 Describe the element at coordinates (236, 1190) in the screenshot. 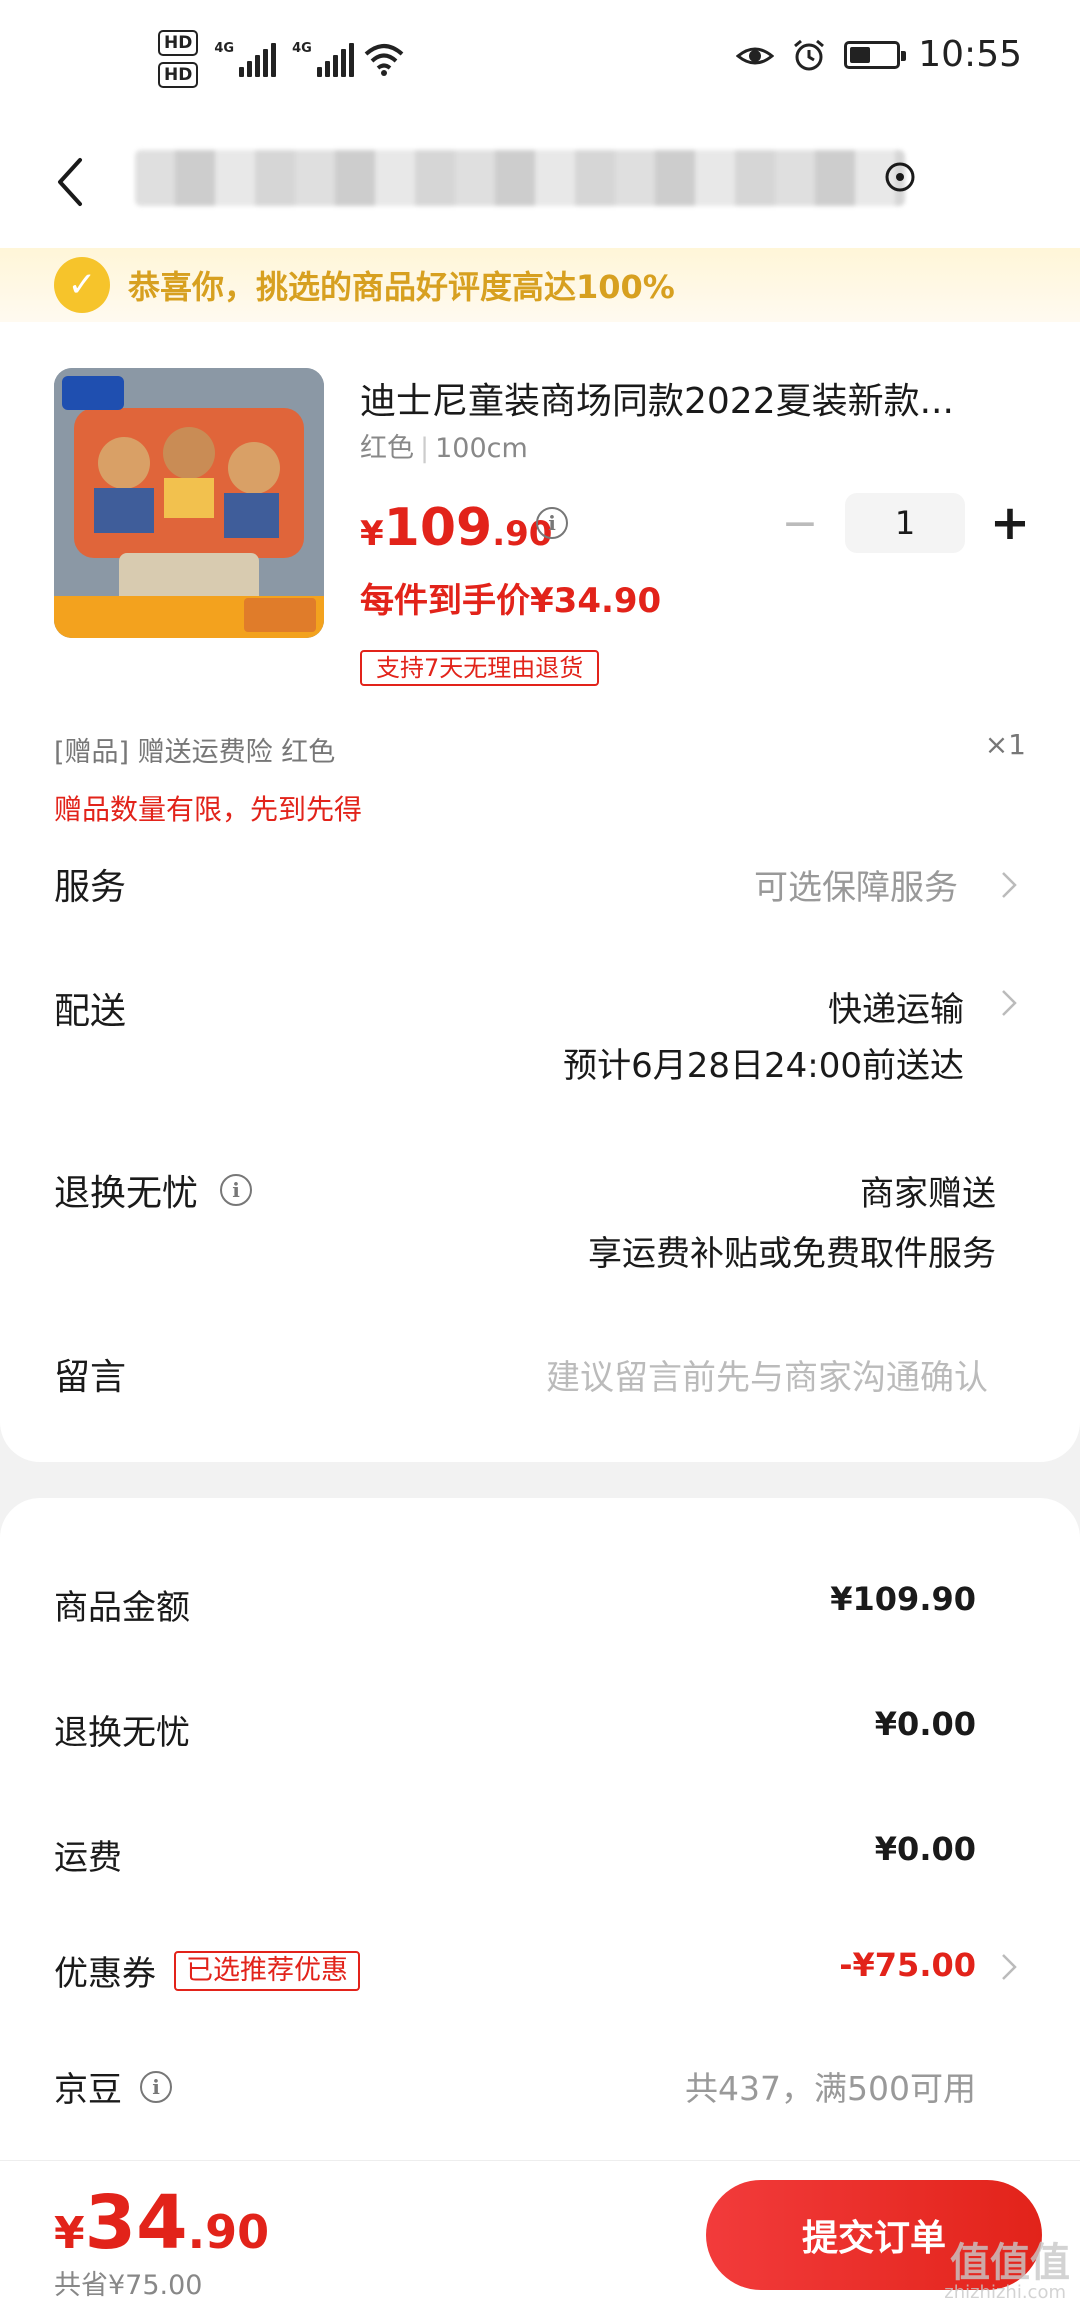

I see `worry-free-info-icon: i` at that location.